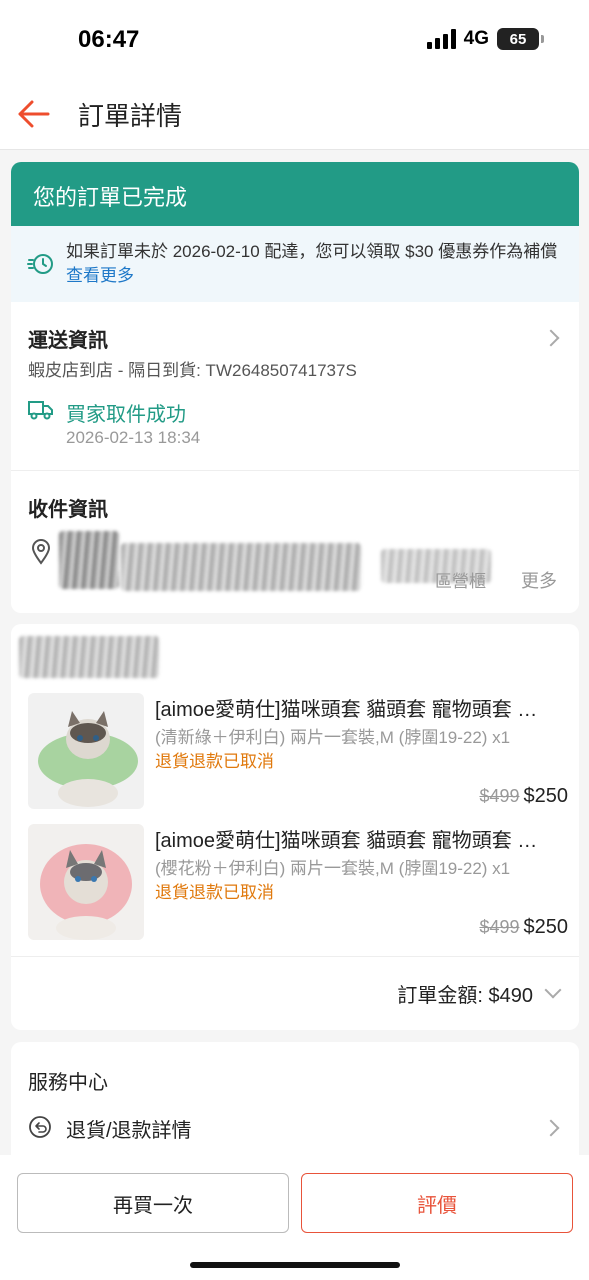  What do you see at coordinates (41, 264) in the screenshot?
I see `fast-clock-icon` at bounding box center [41, 264].